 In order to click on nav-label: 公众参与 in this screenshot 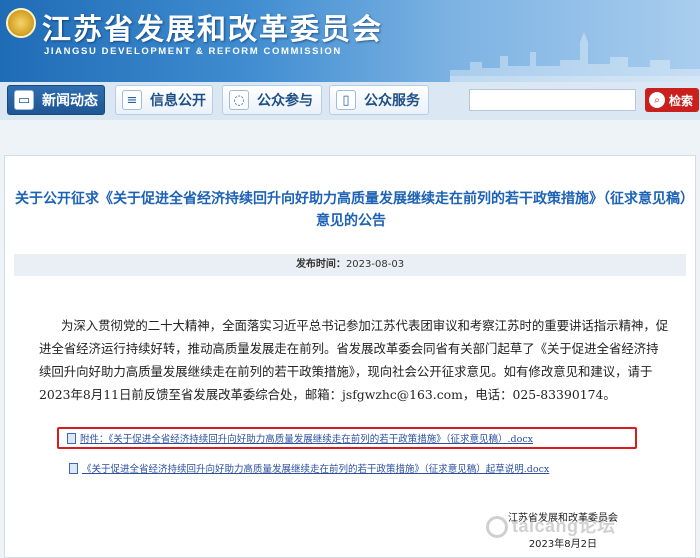, I will do `click(285, 101)`.